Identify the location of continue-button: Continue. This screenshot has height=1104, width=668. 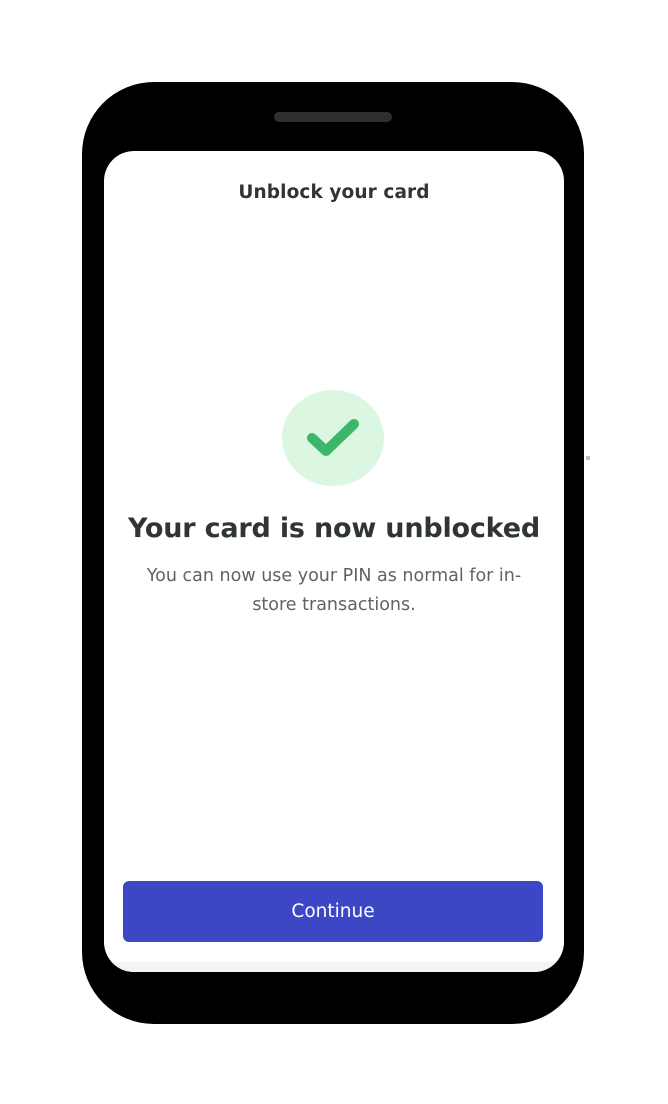
(333, 911).